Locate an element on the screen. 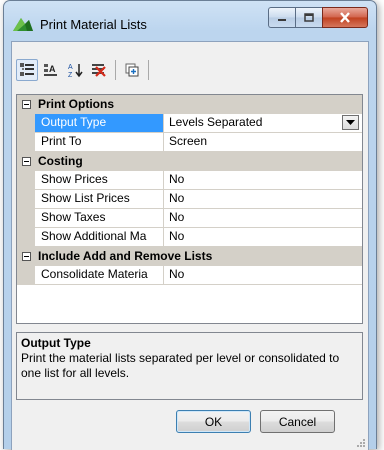 The width and height of the screenshot is (384, 450). categorized-view-button is located at coordinates (27, 70).